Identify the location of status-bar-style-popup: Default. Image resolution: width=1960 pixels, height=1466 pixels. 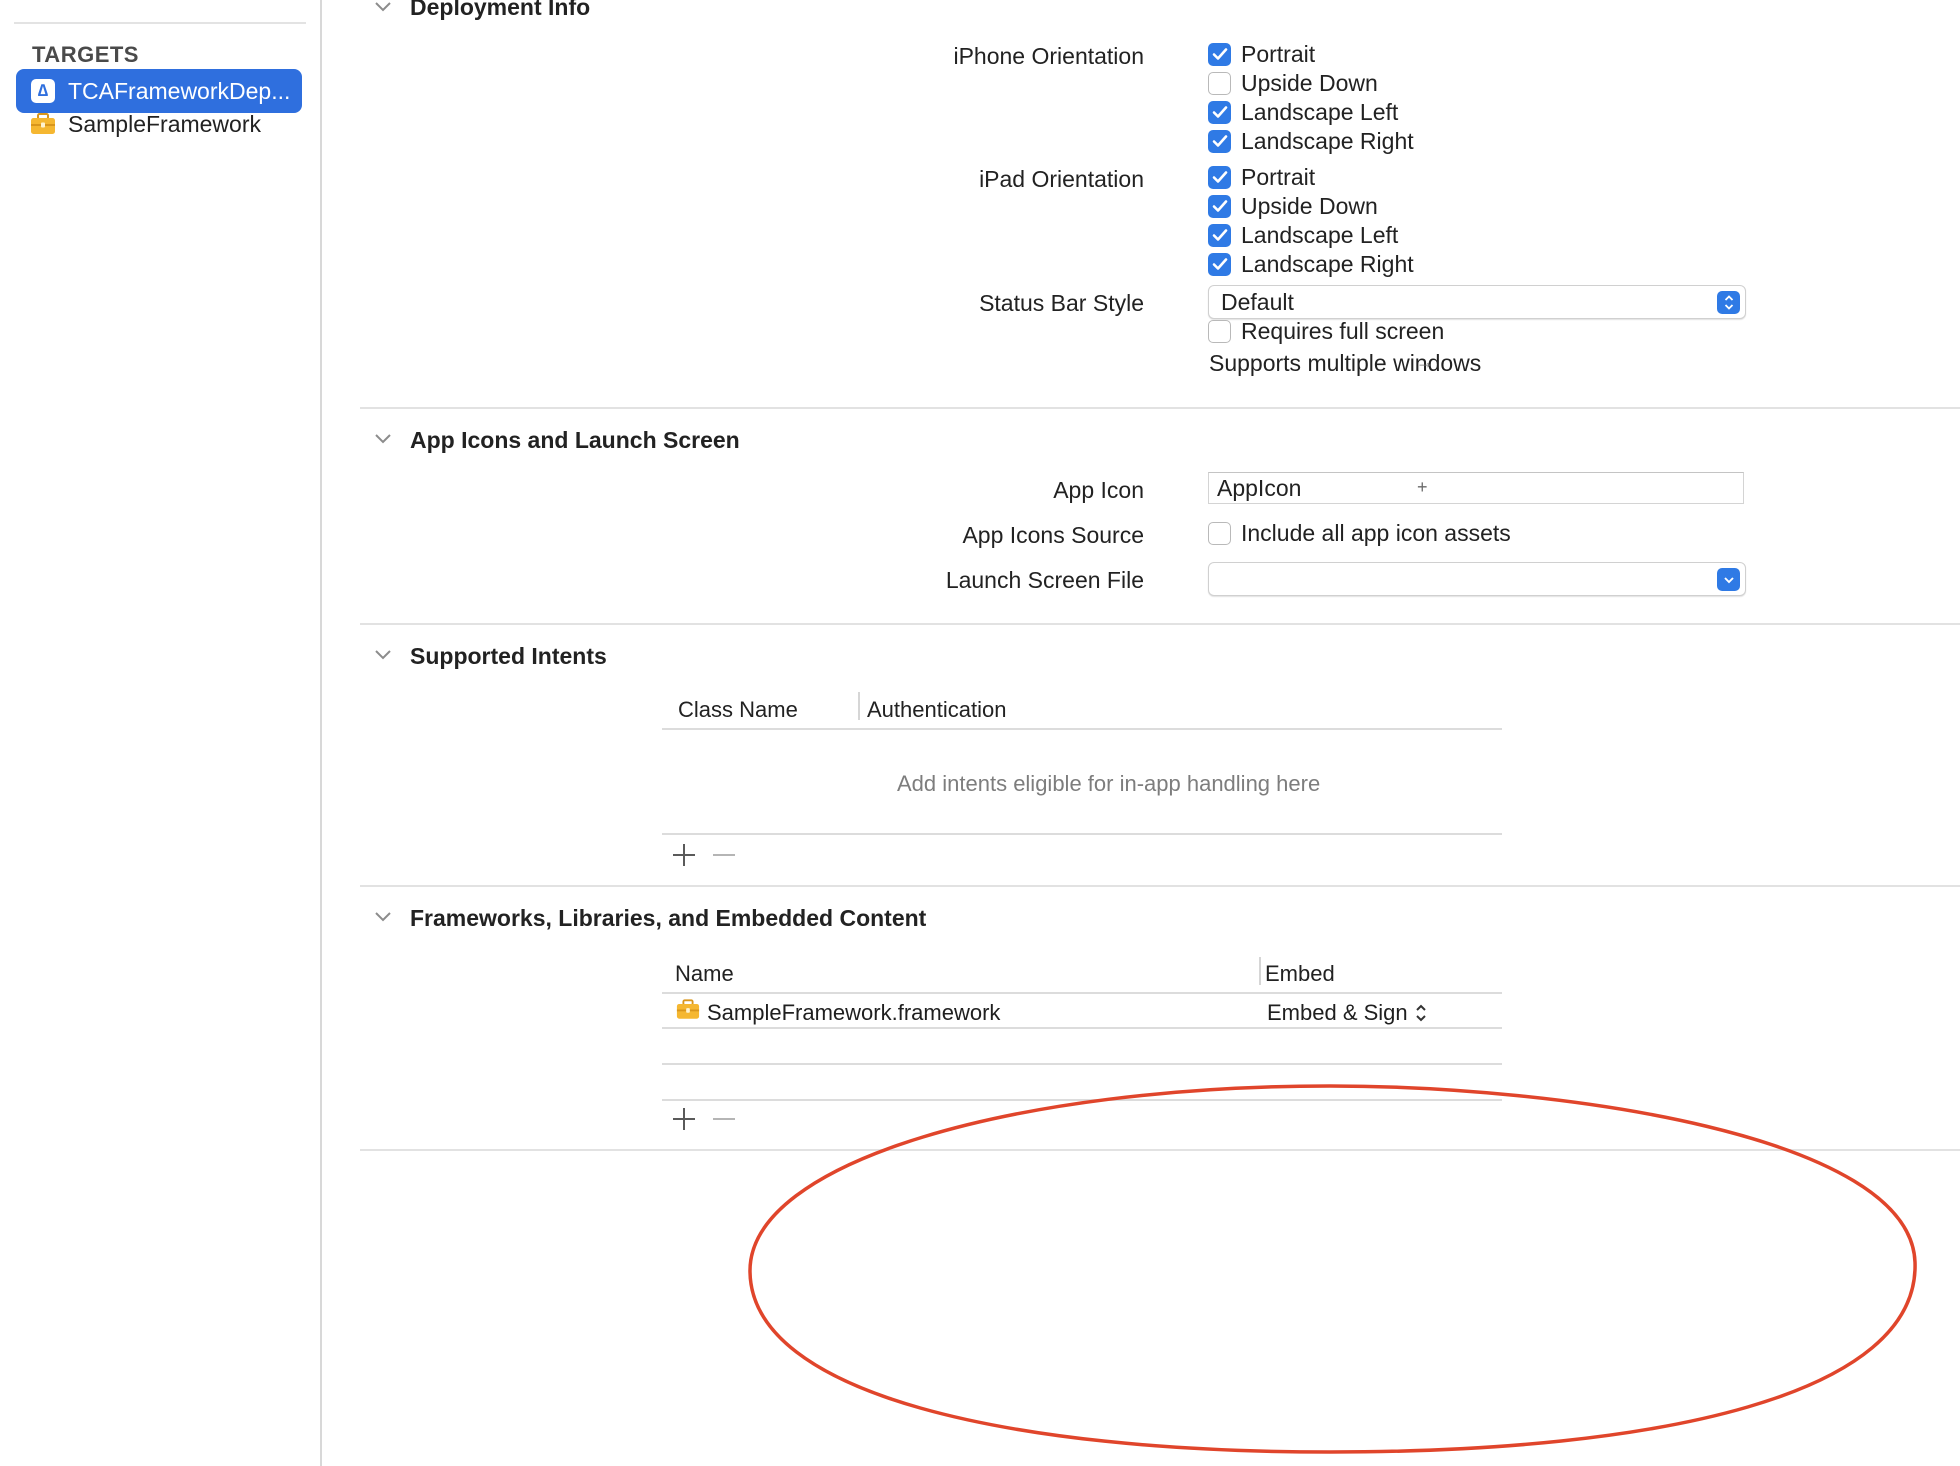
(1477, 302).